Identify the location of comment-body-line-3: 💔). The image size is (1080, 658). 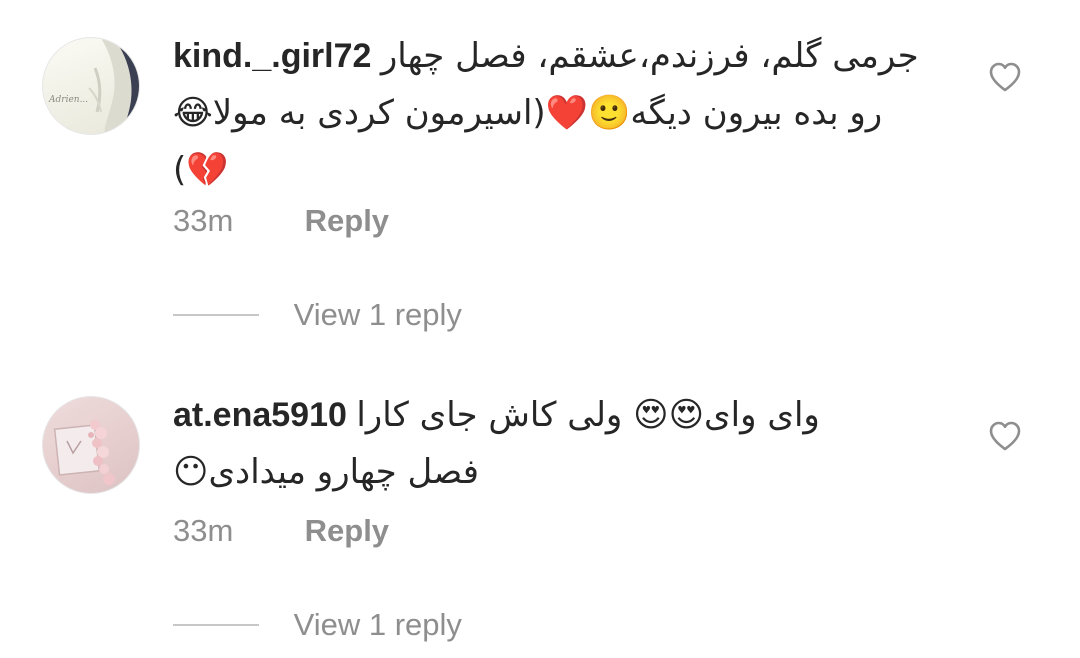
(201, 170).